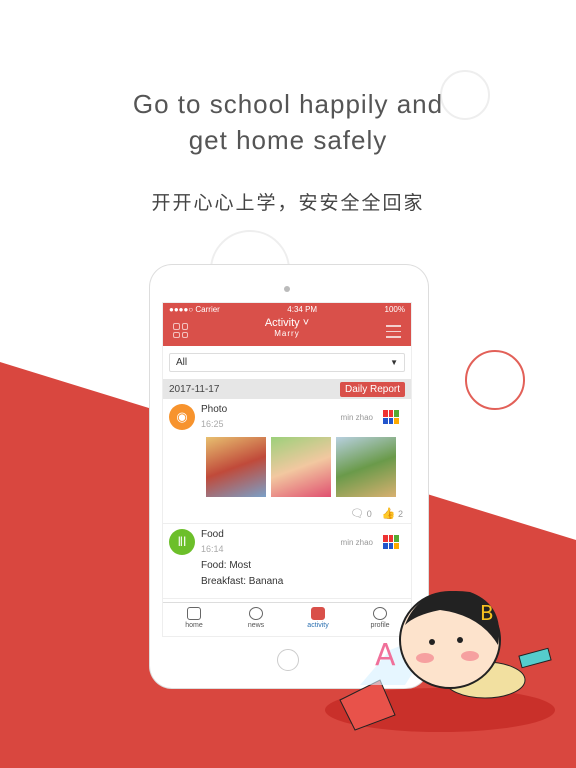  What do you see at coordinates (182, 362) in the screenshot?
I see `filter-value: All` at bounding box center [182, 362].